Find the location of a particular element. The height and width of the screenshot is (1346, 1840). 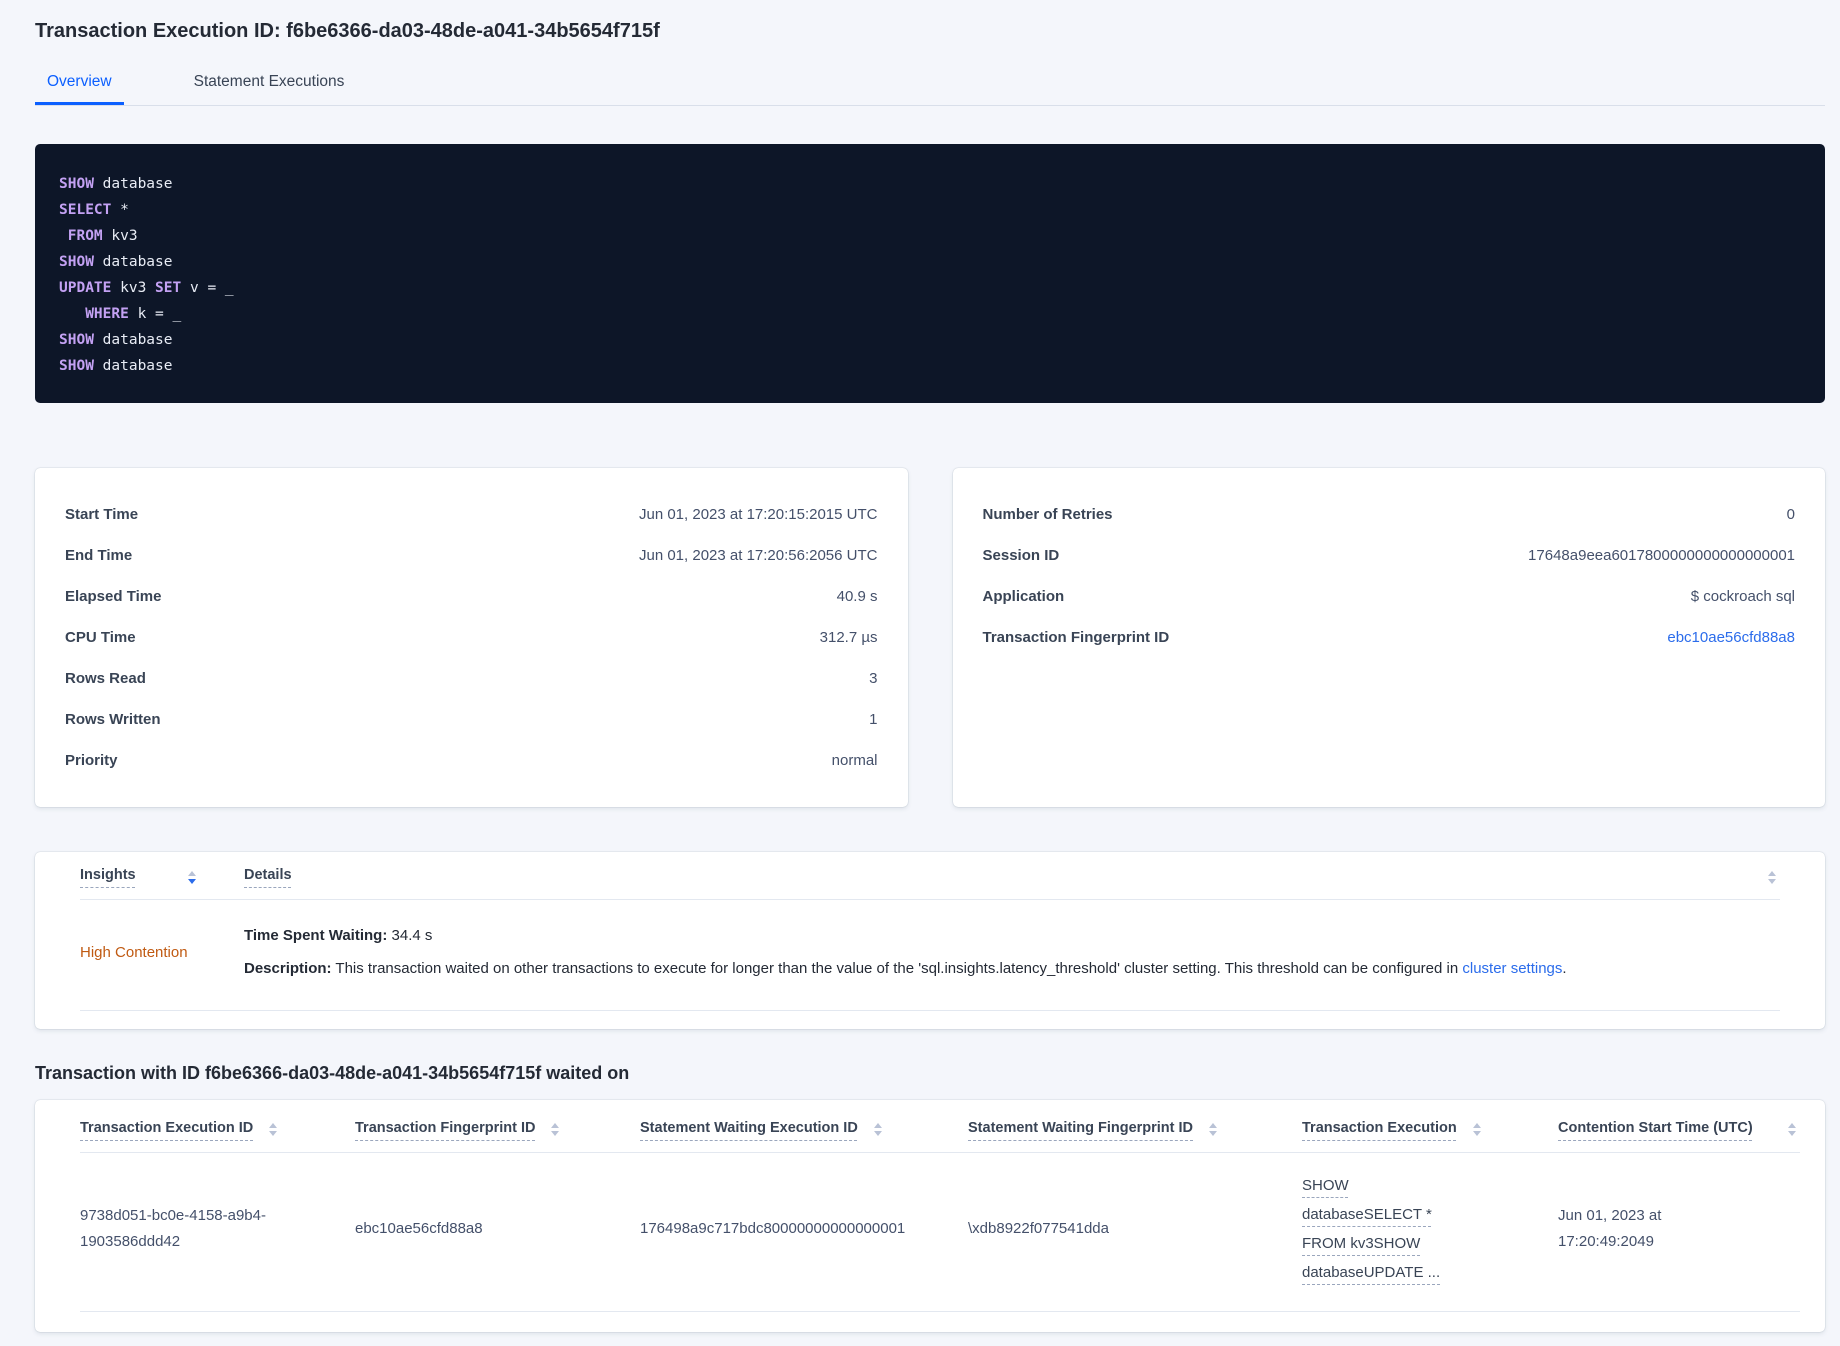

transaction-fingerprint-link: ebc10ae56cfd88a8 is located at coordinates (1731, 637).